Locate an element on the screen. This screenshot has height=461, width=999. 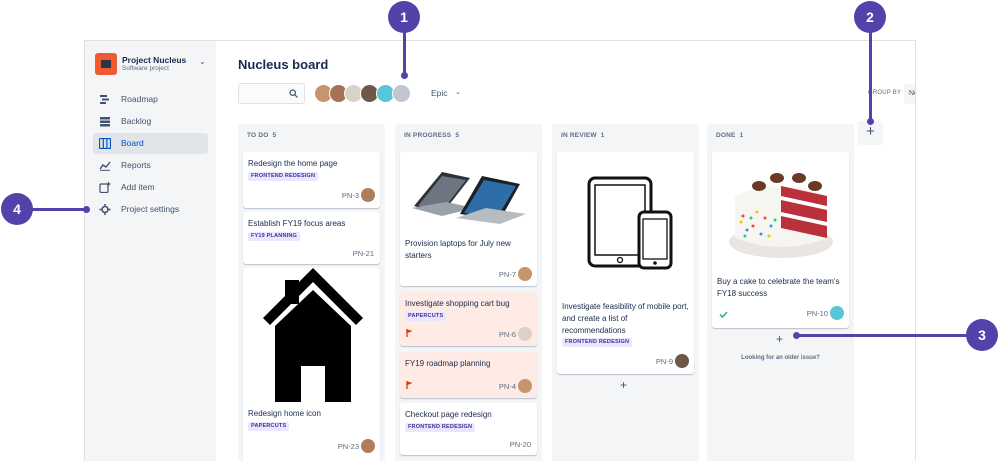
project-type: Software project is located at coordinates (145, 68).